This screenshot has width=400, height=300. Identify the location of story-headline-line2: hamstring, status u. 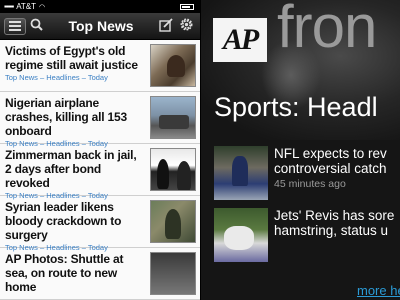
(331, 230).